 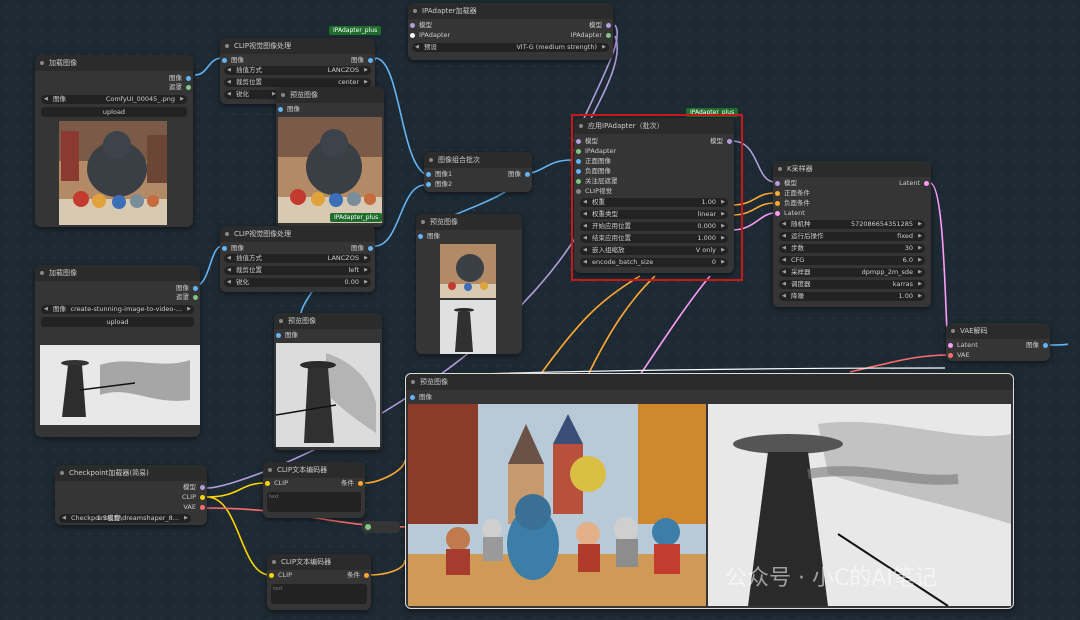 What do you see at coordinates (276, 483) in the screenshot?
I see `clip-input-port: CLIP` at bounding box center [276, 483].